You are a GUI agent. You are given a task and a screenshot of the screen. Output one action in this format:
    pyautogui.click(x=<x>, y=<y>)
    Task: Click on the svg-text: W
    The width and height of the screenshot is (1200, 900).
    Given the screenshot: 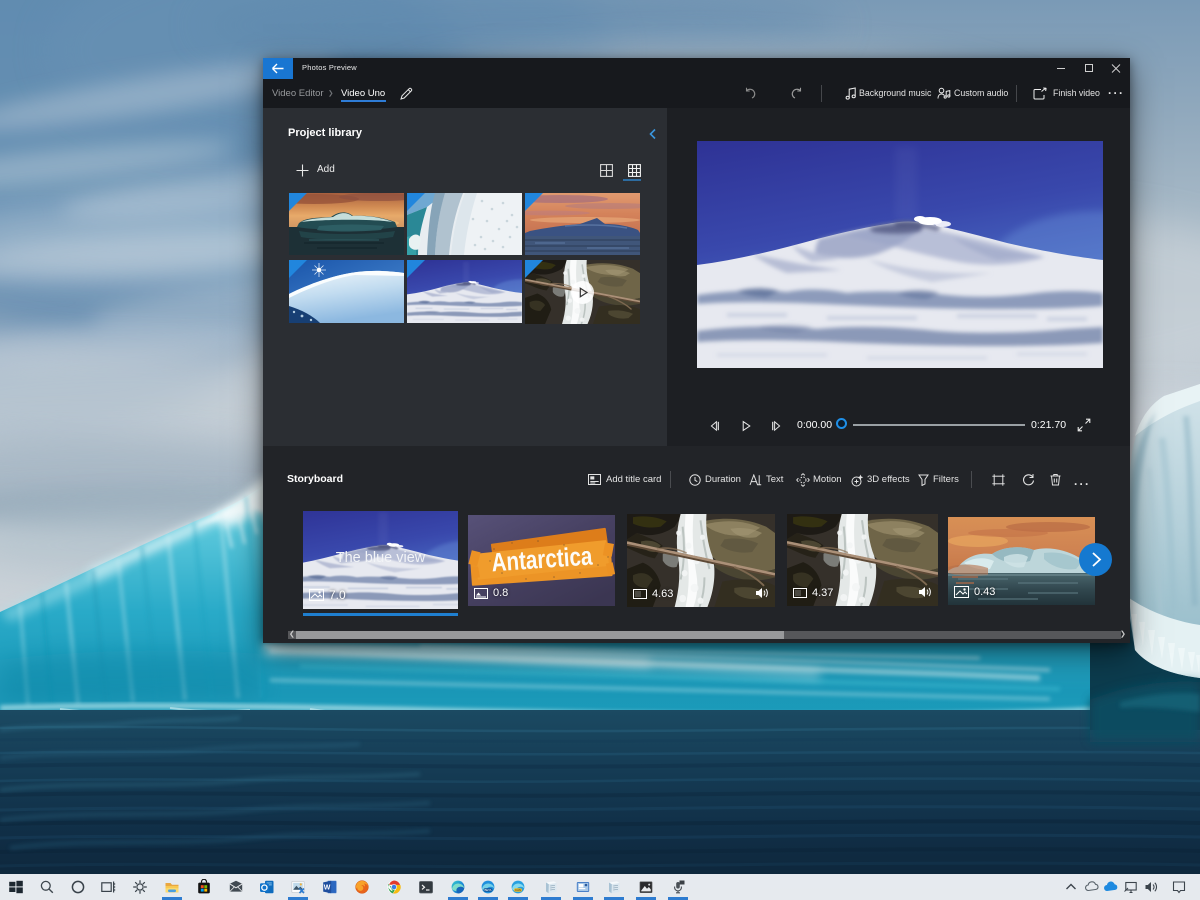 What is the action you would take?
    pyautogui.click(x=327, y=888)
    